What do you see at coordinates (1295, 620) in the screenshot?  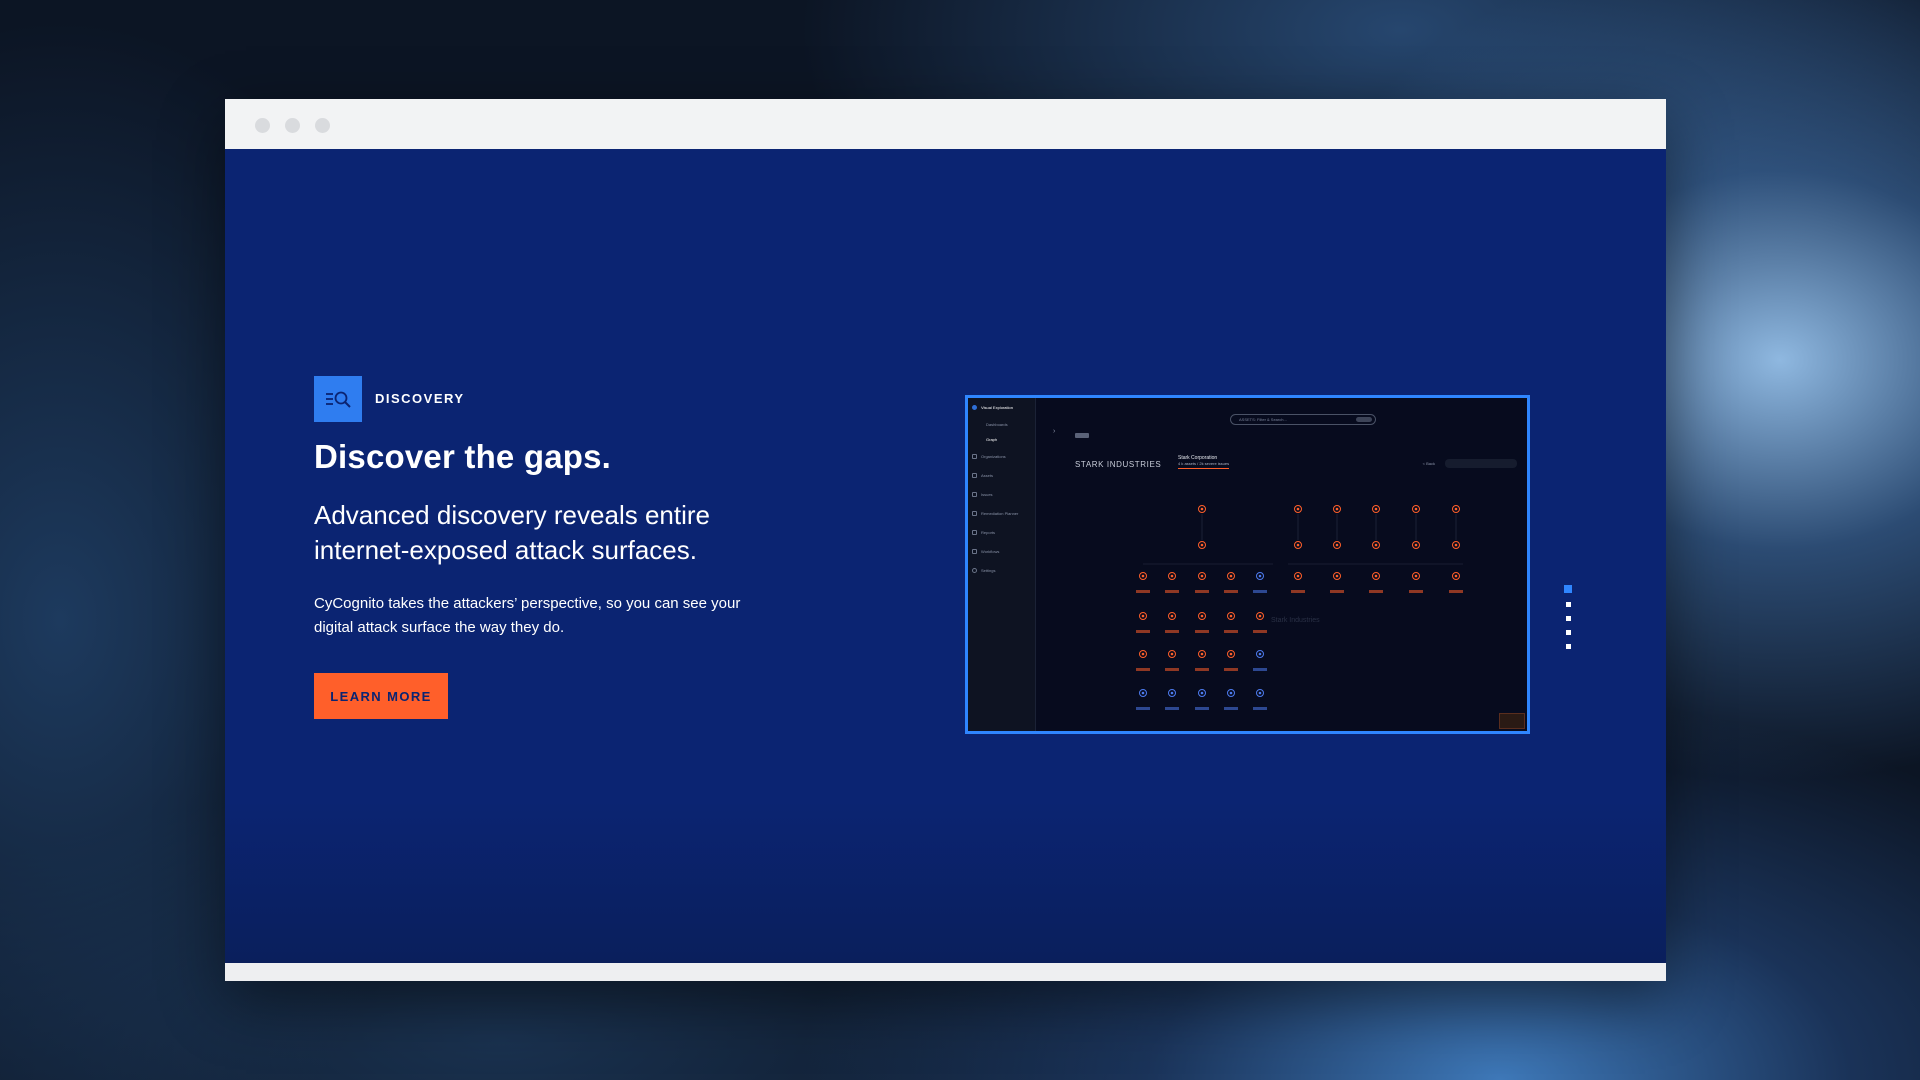 I see `graph-watermark: Stark Industries` at bounding box center [1295, 620].